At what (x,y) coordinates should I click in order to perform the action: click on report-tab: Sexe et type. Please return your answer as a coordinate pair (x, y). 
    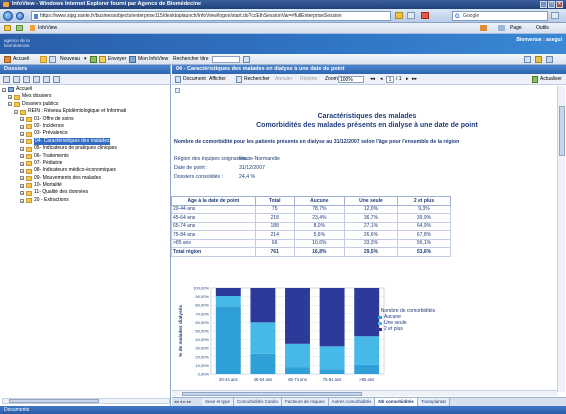
    Looking at the image, I should click on (218, 402).